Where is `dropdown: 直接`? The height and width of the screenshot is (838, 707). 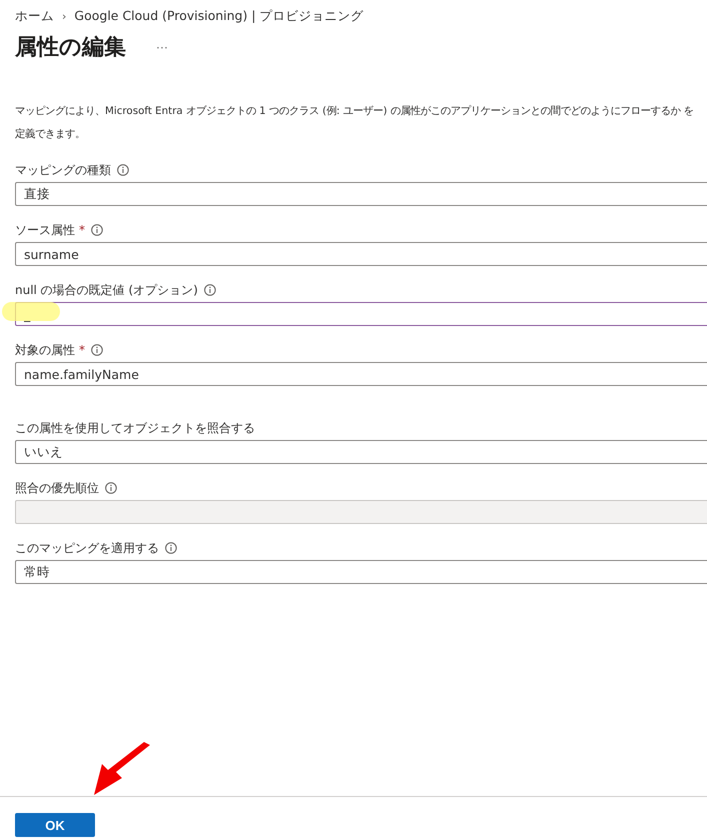
dropdown: 直接 is located at coordinates (361, 194).